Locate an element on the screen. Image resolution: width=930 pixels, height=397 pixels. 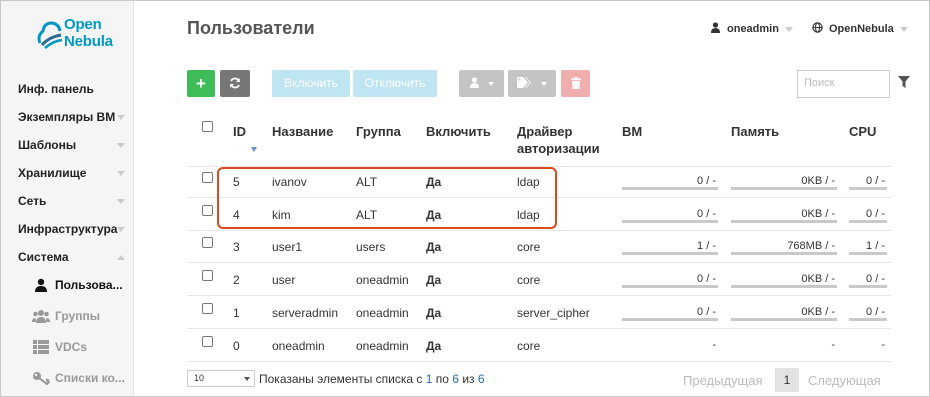
cell-name: user is located at coordinates (283, 280).